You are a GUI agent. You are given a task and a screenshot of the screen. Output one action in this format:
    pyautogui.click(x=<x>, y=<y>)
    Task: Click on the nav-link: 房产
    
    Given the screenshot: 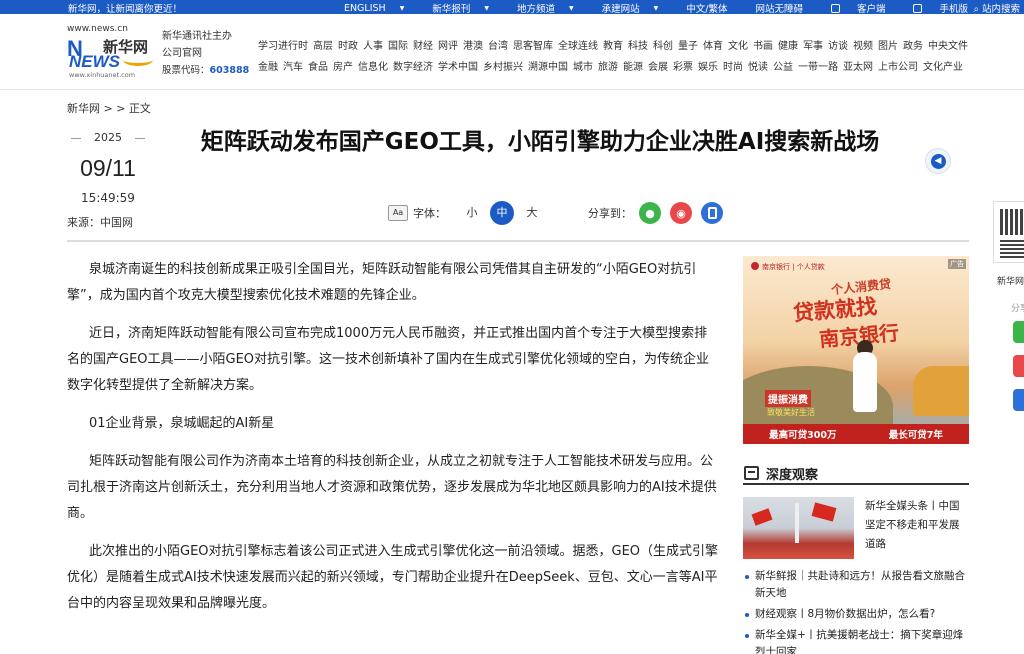 What is the action you would take?
    pyautogui.click(x=343, y=67)
    